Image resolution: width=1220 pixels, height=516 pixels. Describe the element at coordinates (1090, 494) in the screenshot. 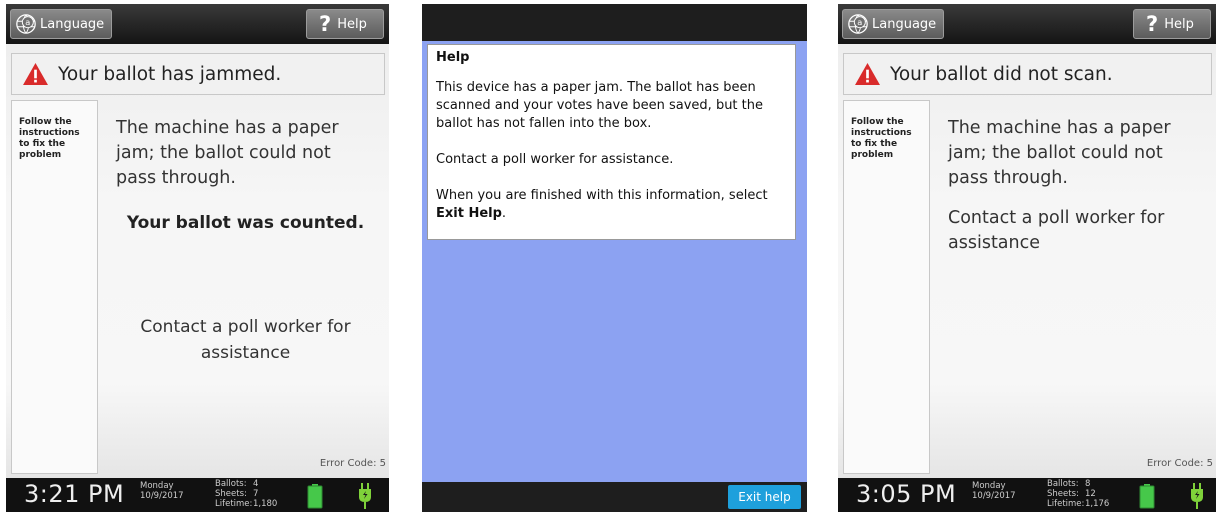

I see `sheets-count: 12` at that location.